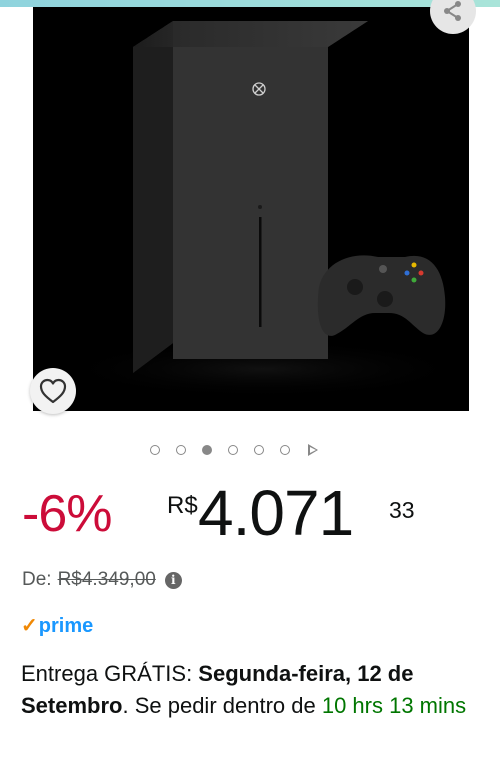  Describe the element at coordinates (276, 513) in the screenshot. I see `price-whole: 4.071` at that location.